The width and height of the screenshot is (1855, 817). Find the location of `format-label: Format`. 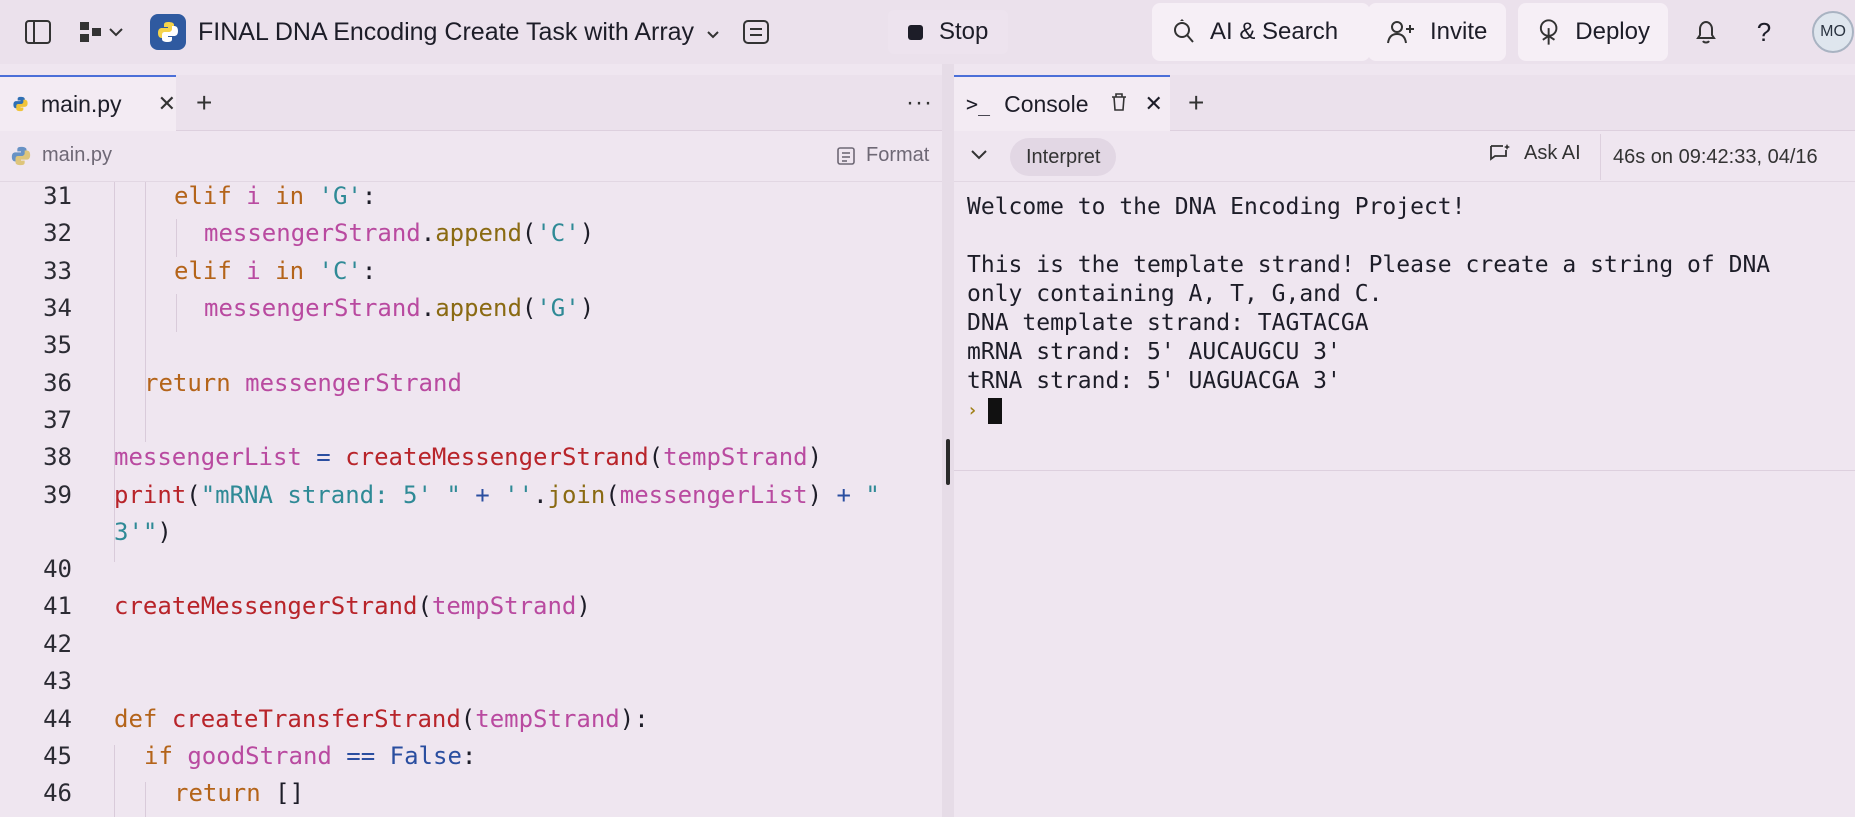

format-label: Format is located at coordinates (898, 155).